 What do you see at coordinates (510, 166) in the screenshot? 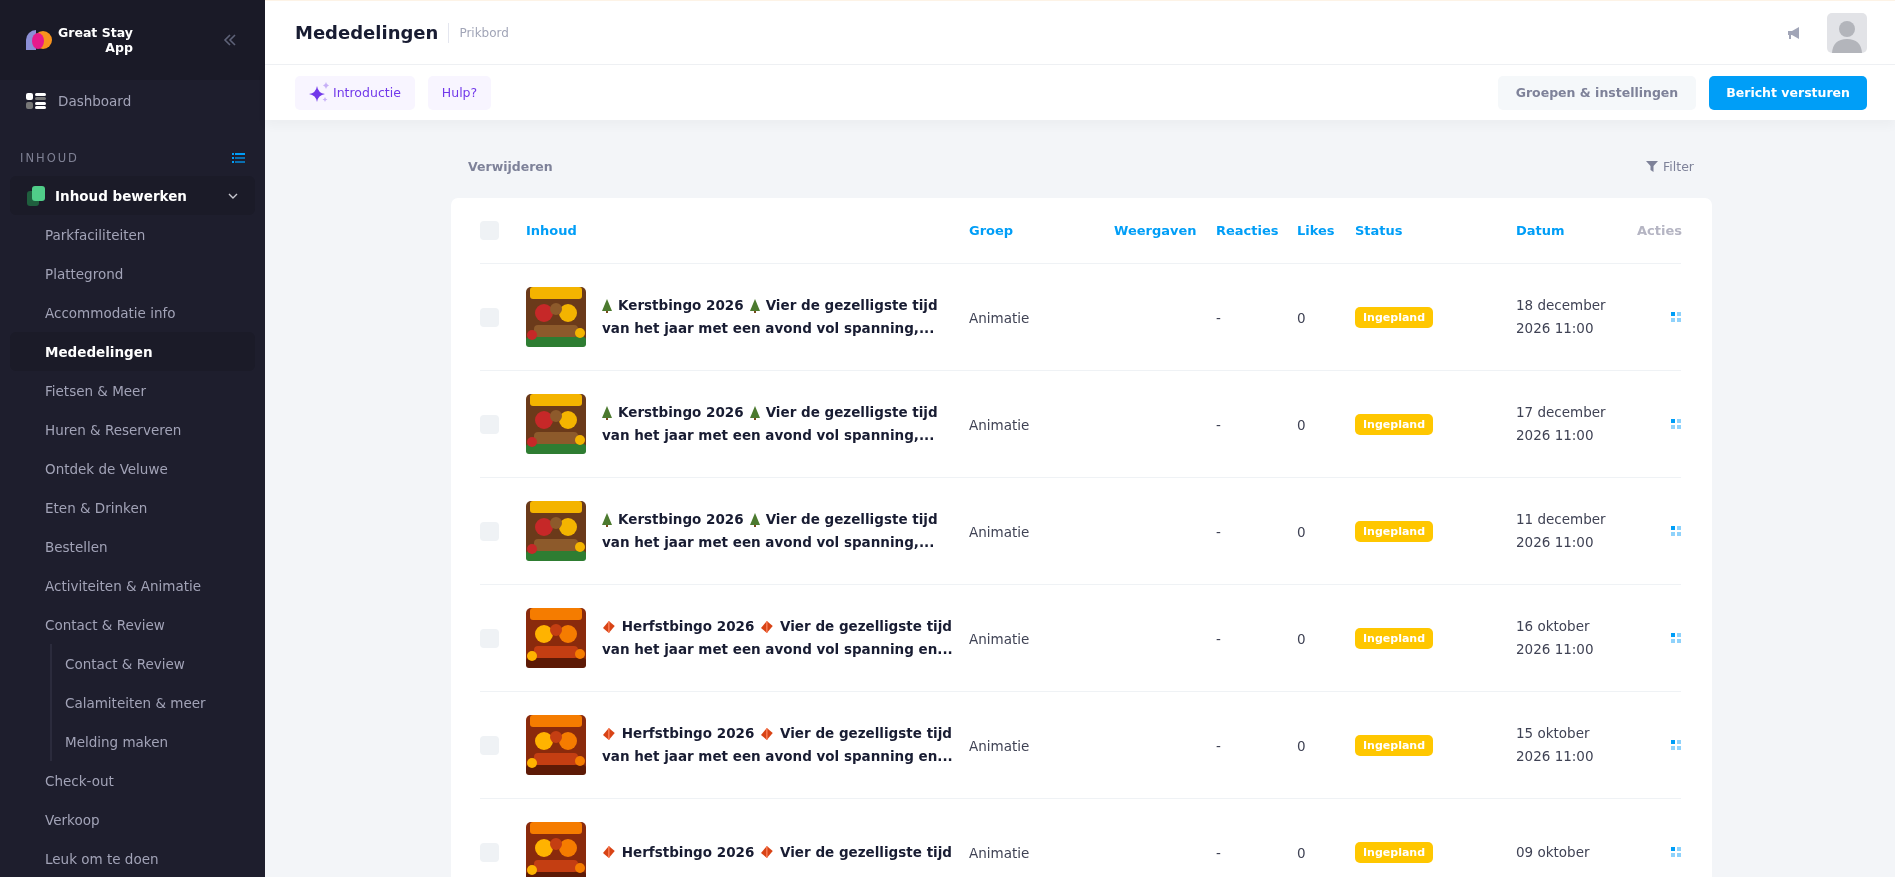
I see `delete-link: Verwijderen` at bounding box center [510, 166].